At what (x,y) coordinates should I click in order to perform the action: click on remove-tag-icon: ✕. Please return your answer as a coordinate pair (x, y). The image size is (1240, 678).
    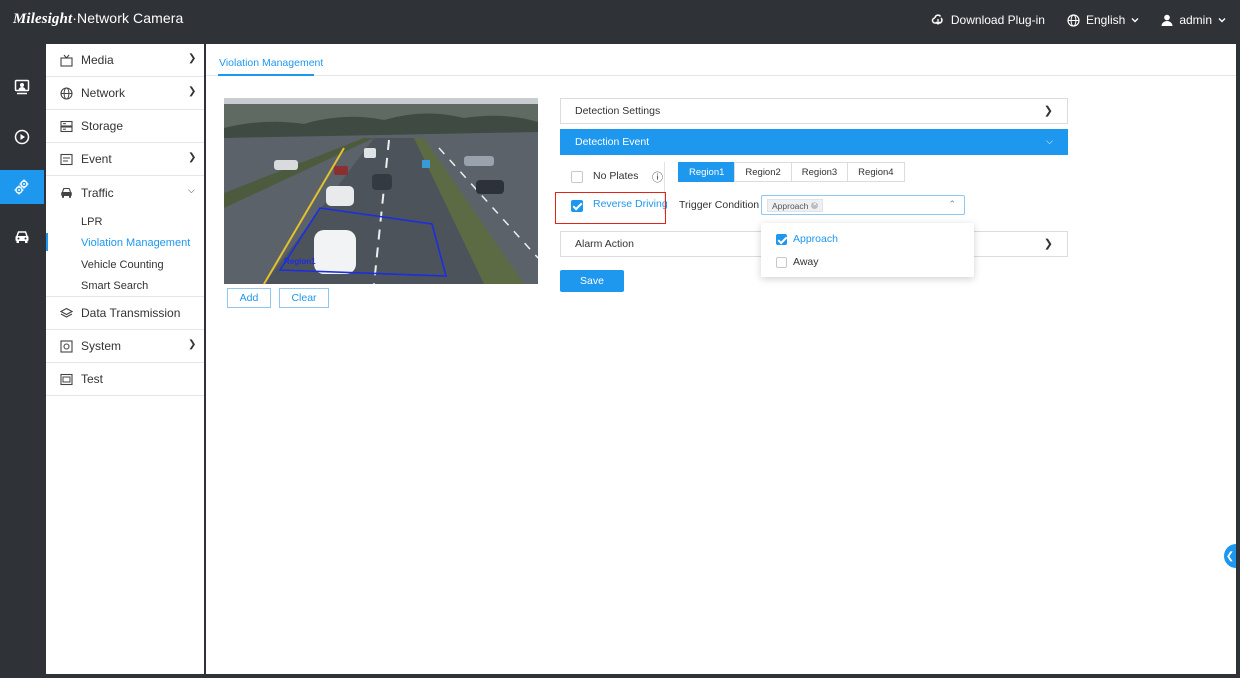
    Looking at the image, I should click on (815, 205).